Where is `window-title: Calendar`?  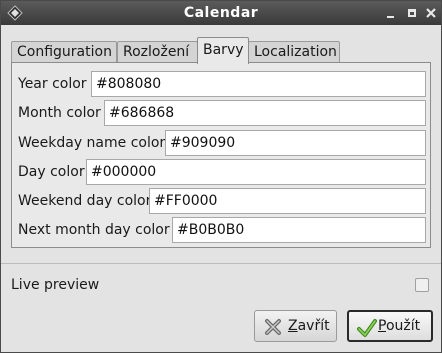
window-title: Calendar is located at coordinates (221, 13).